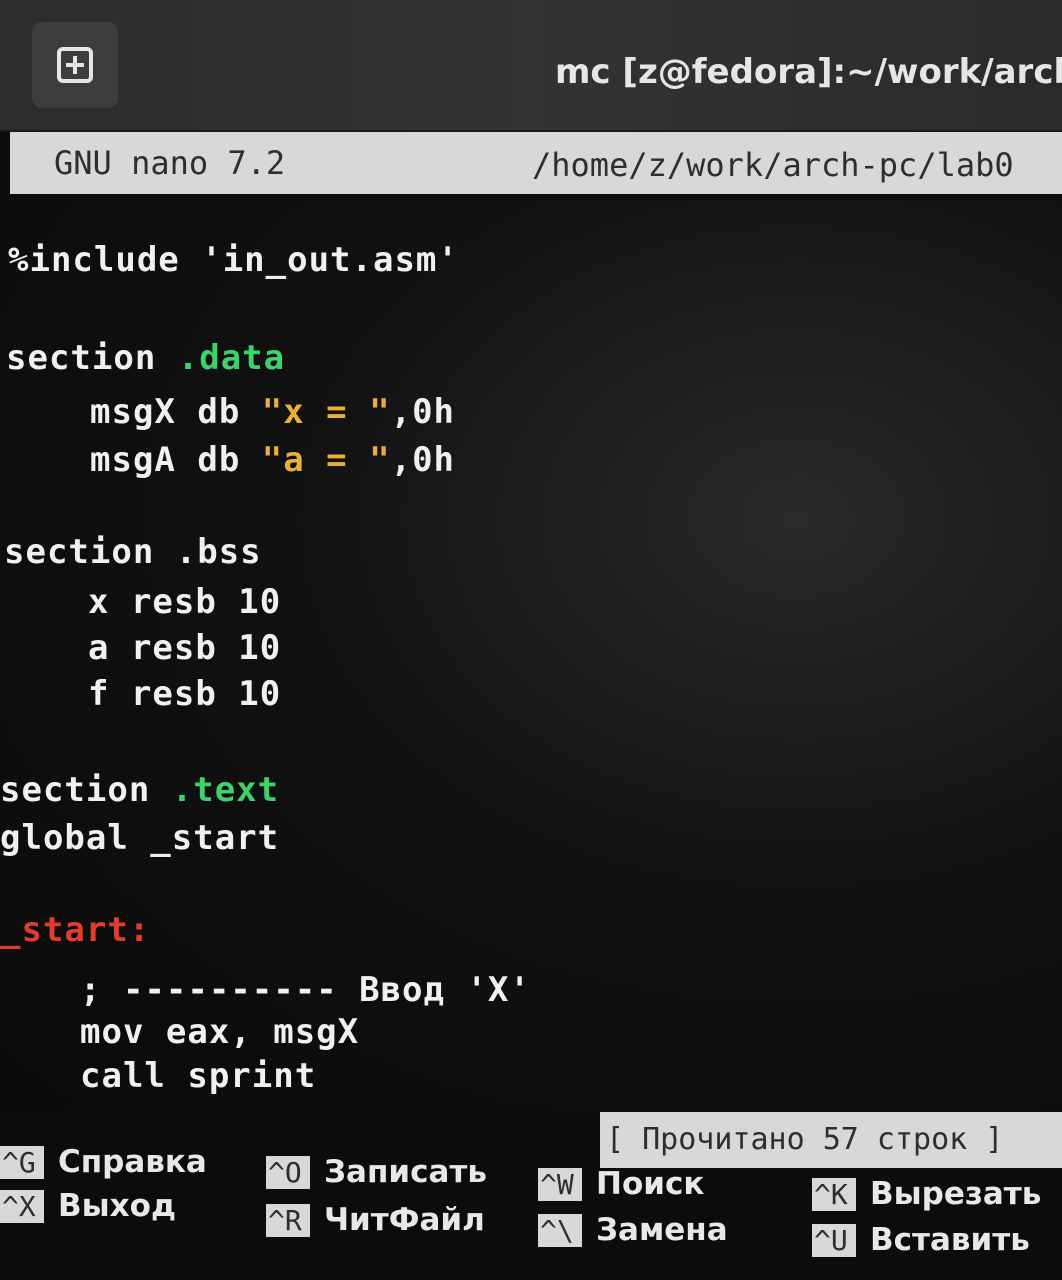 This screenshot has height=1280, width=1062. Describe the element at coordinates (423, 460) in the screenshot. I see `msga-terminator: ,0h` at that location.